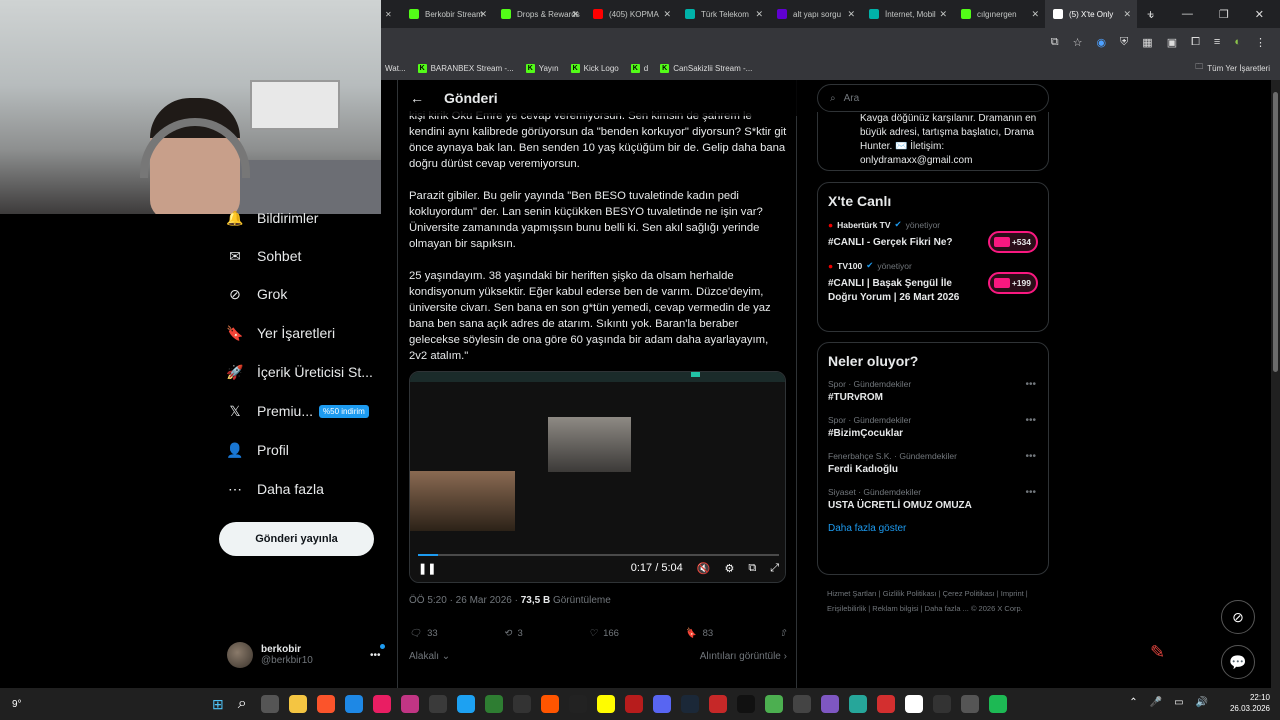  I want to click on messages-icon: 💬, so click(1238, 662).